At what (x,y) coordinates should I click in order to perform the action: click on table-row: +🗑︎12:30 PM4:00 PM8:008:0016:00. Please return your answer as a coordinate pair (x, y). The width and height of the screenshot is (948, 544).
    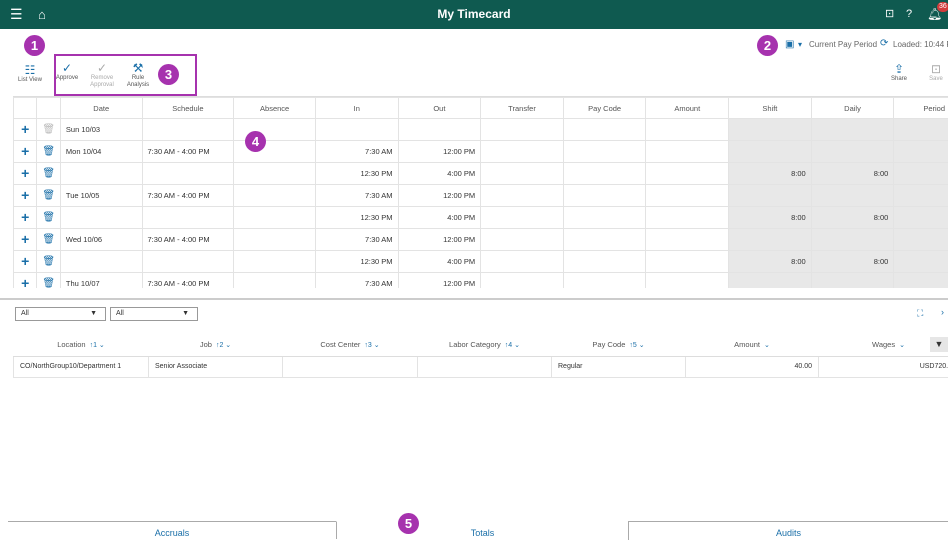
    Looking at the image, I should click on (481, 218).